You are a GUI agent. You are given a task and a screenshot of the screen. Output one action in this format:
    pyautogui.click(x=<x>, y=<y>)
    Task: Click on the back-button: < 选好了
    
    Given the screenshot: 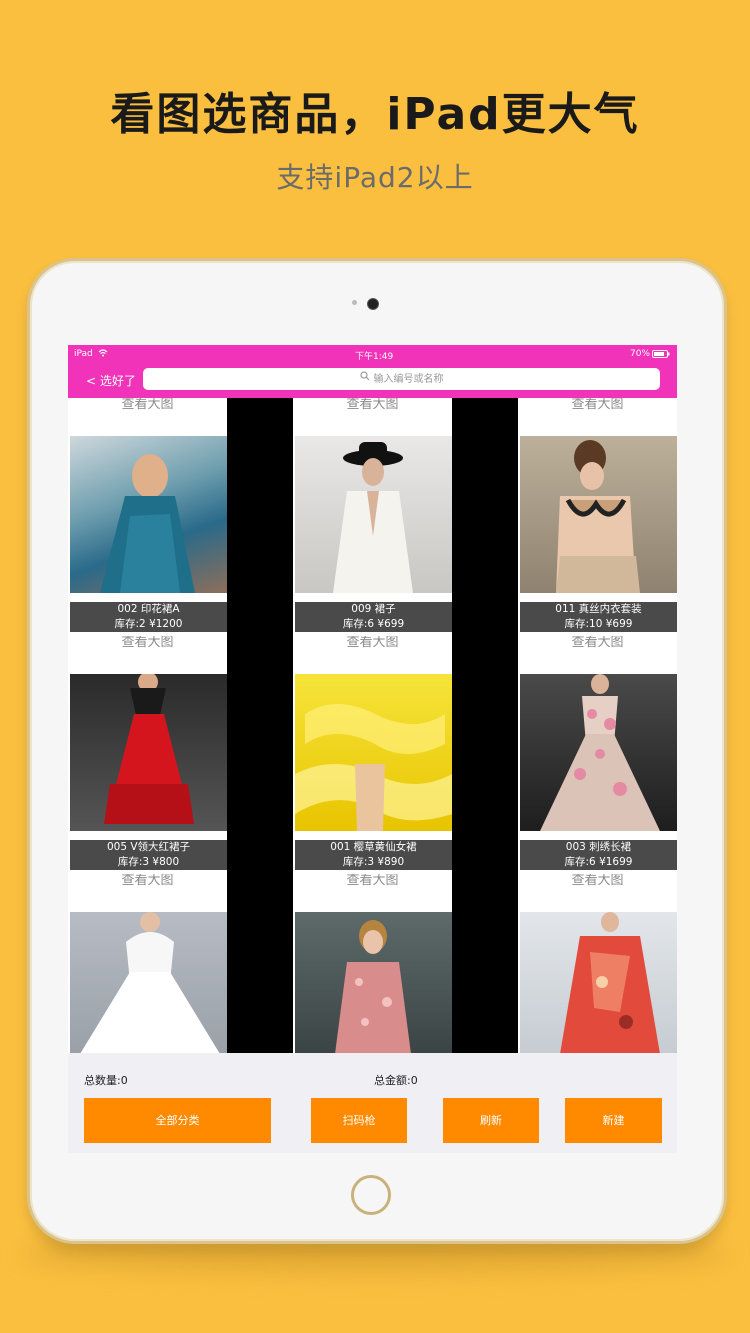 What is the action you would take?
    pyautogui.click(x=111, y=380)
    